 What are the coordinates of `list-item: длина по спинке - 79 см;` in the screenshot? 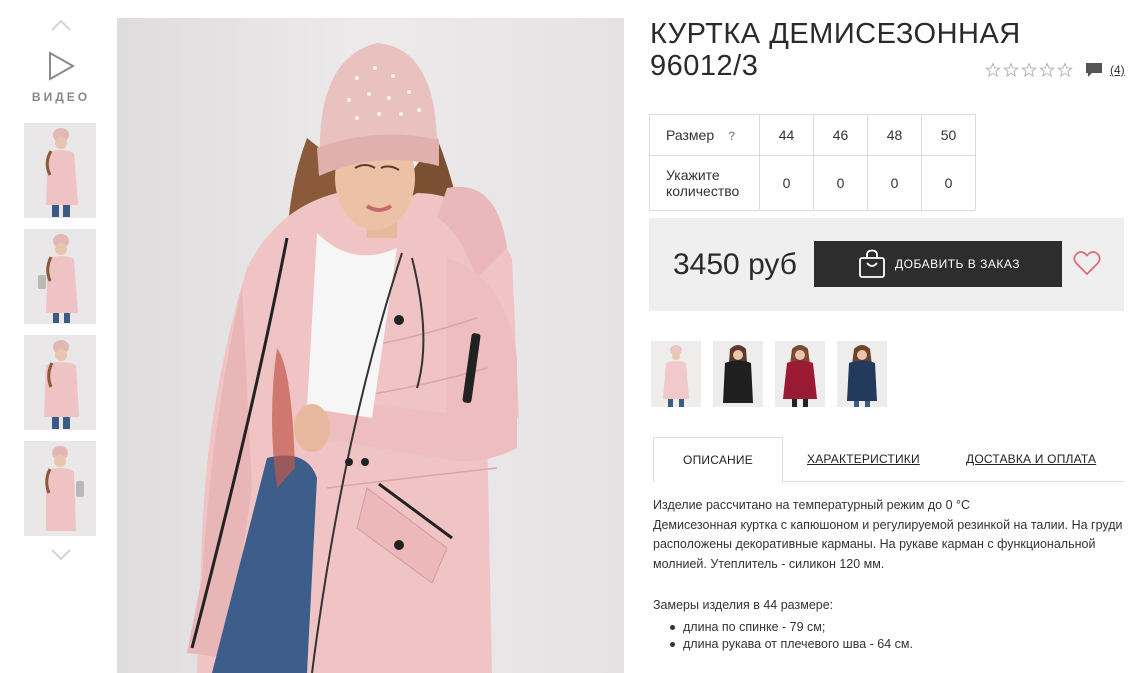 It's located at (790, 627).